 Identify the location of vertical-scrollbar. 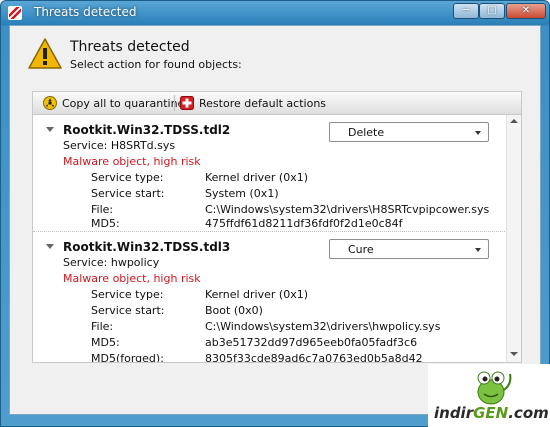
(513, 238).